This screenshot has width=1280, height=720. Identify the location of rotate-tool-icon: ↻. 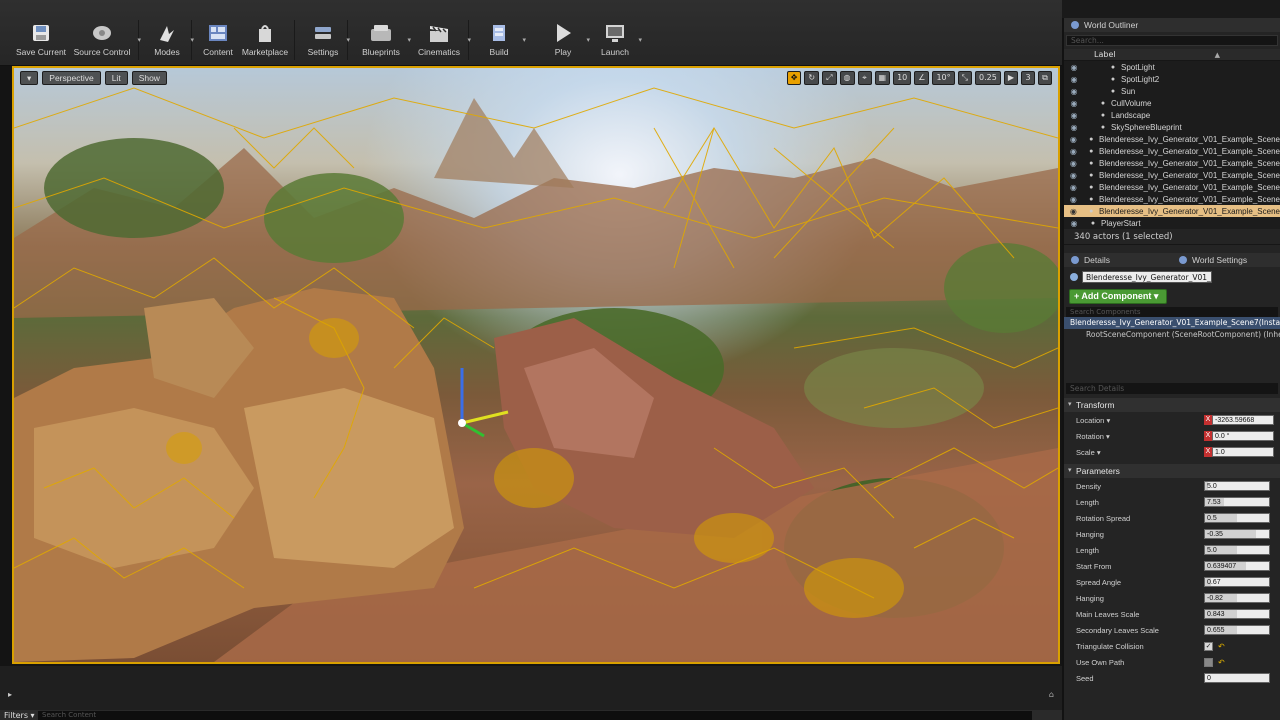
(812, 78).